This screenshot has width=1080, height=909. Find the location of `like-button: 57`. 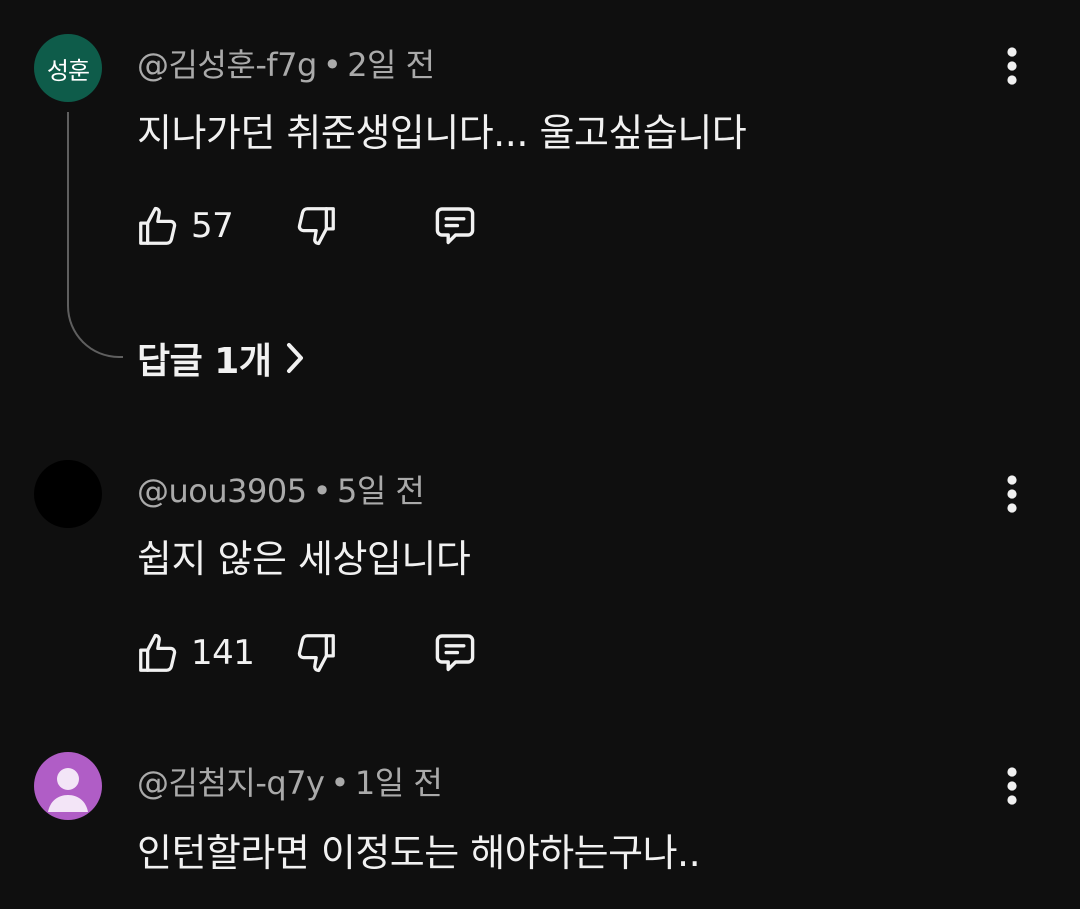

like-button: 57 is located at coordinates (184, 226).